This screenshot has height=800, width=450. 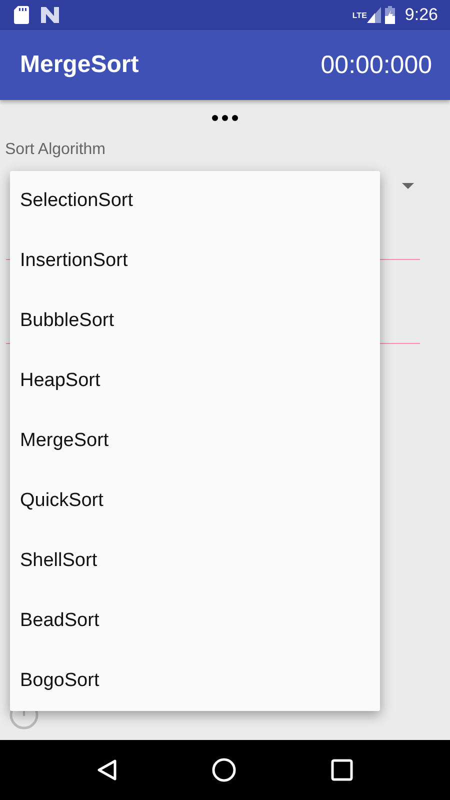 I want to click on field-label: Sort Algorithm, so click(x=55, y=150).